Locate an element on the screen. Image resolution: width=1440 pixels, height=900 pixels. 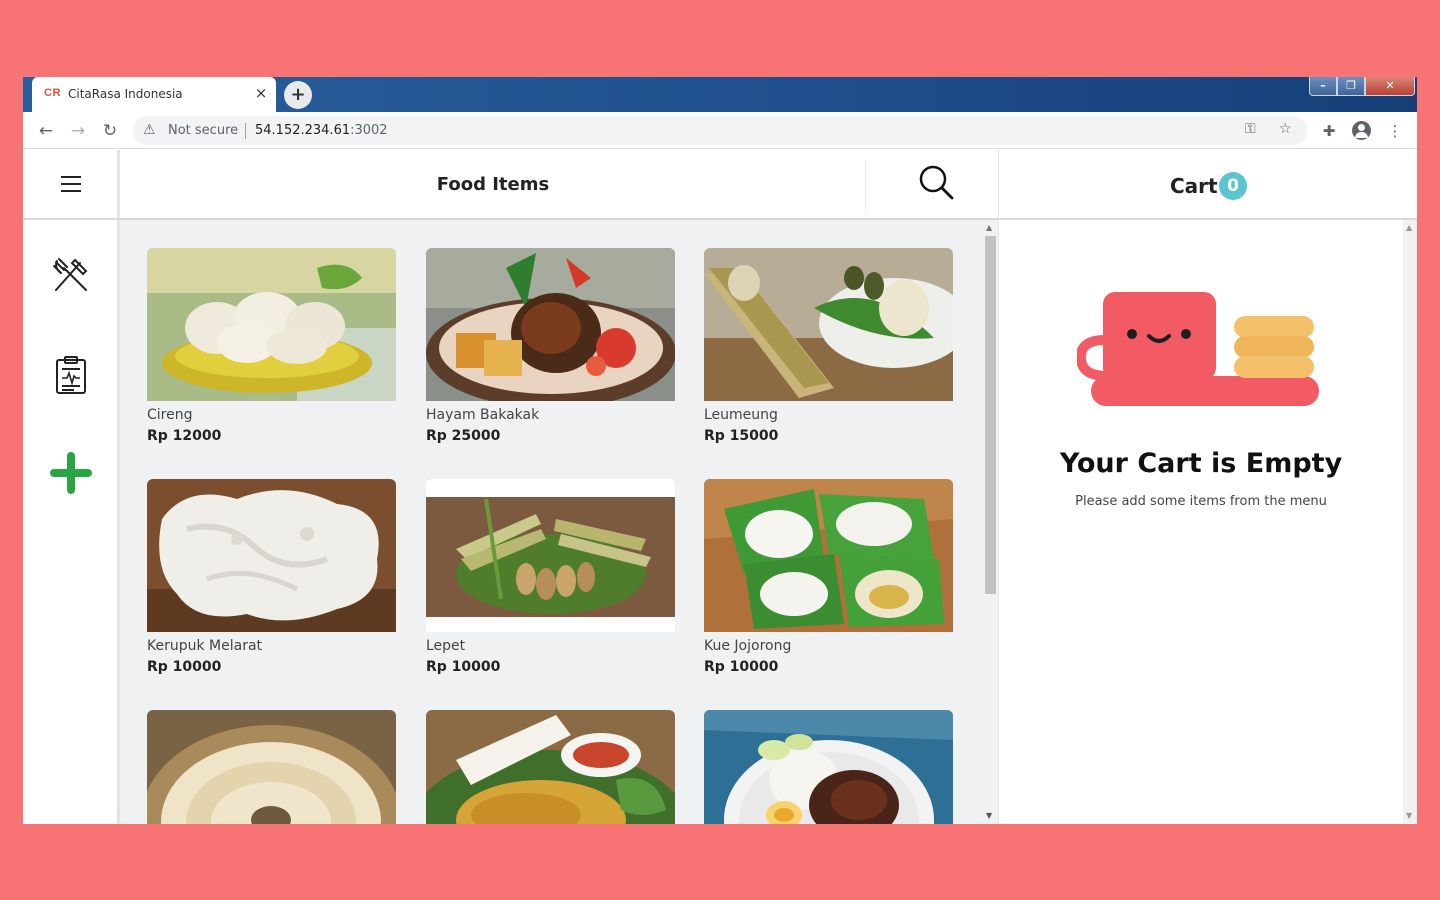
scroll-up-arrow-icon: ▲ is located at coordinates (989, 227).